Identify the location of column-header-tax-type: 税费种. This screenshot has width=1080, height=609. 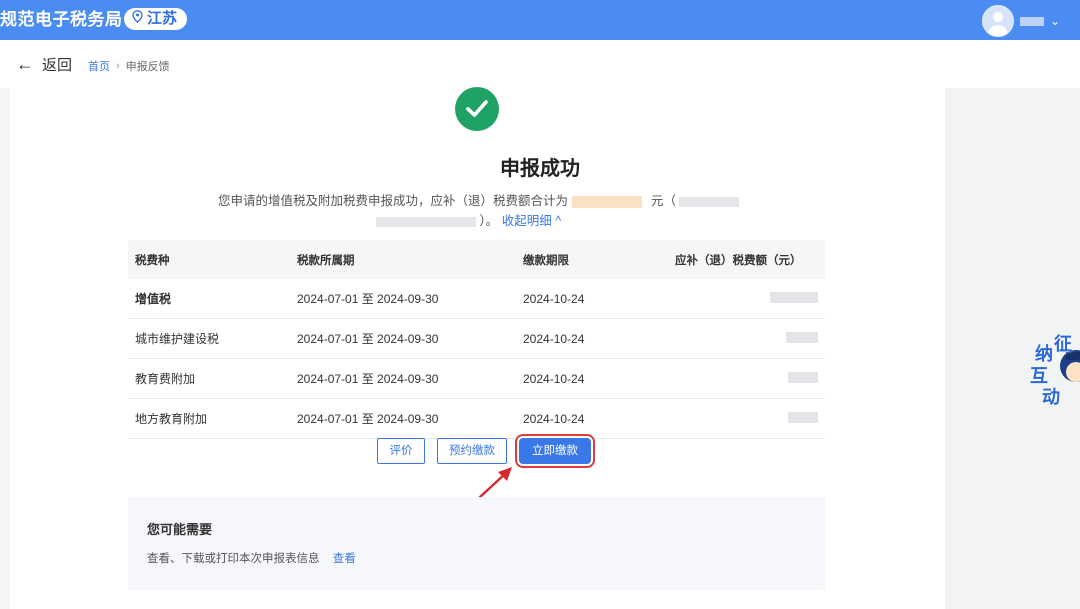
(212, 259).